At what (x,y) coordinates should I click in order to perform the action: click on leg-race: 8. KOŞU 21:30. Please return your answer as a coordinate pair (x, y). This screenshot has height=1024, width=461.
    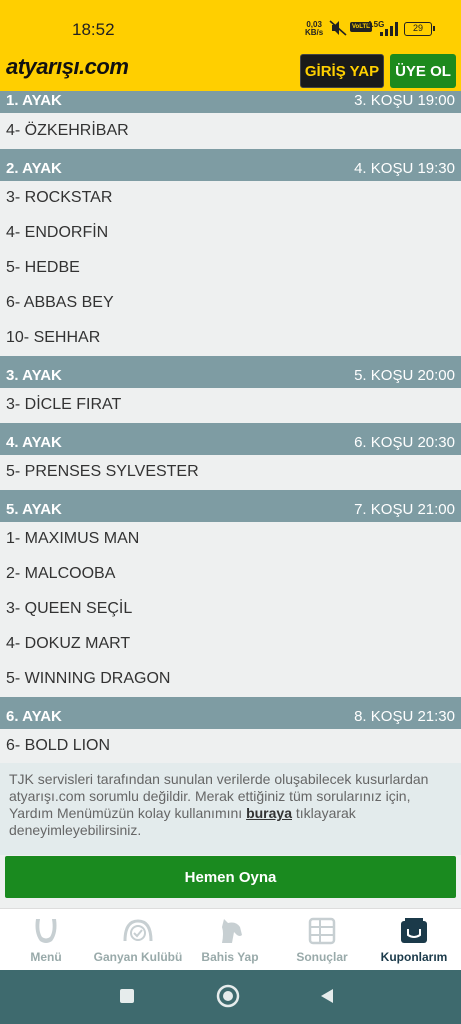
    Looking at the image, I should click on (404, 716).